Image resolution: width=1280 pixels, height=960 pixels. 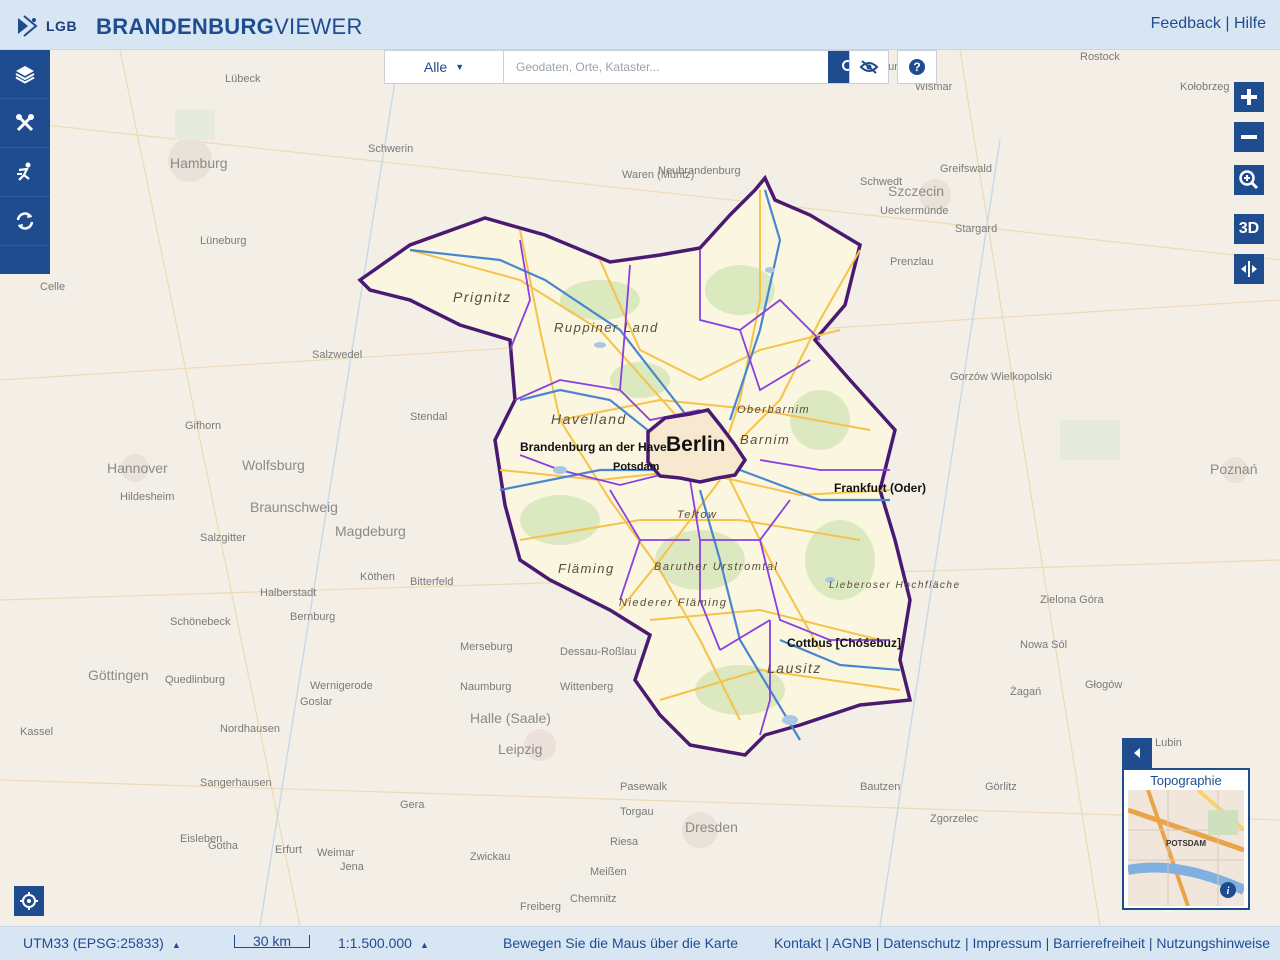 I want to click on help-button: ?, so click(x=917, y=67).